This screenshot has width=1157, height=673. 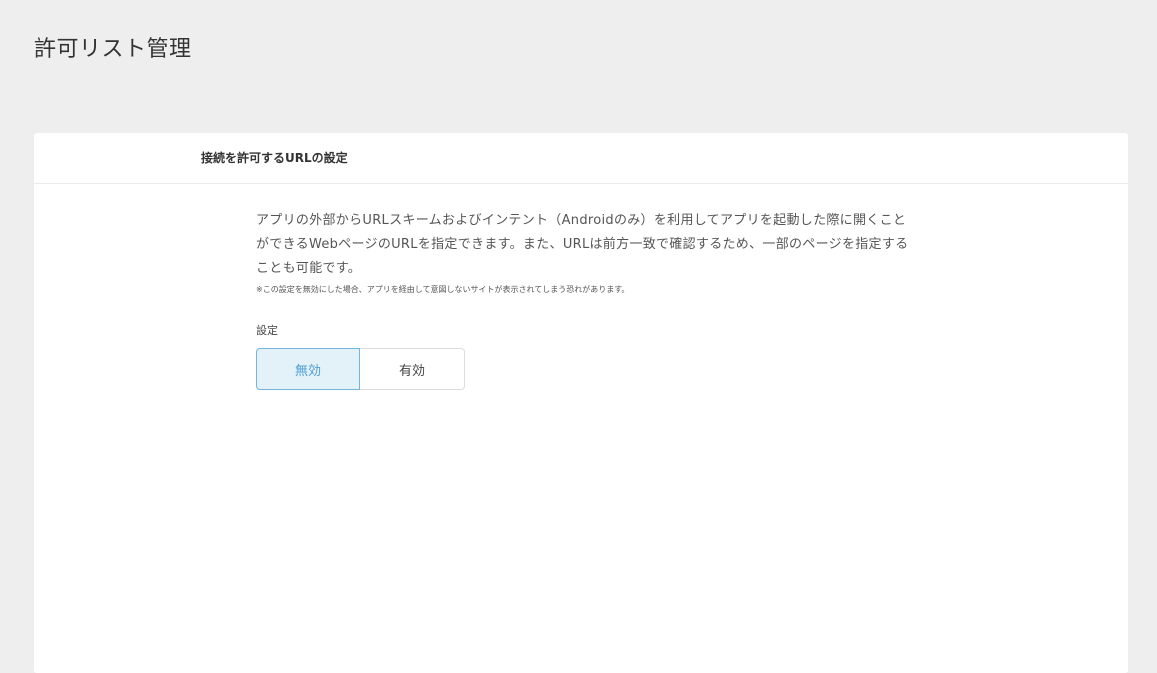 I want to click on enable-option-button: 有効, so click(x=412, y=369).